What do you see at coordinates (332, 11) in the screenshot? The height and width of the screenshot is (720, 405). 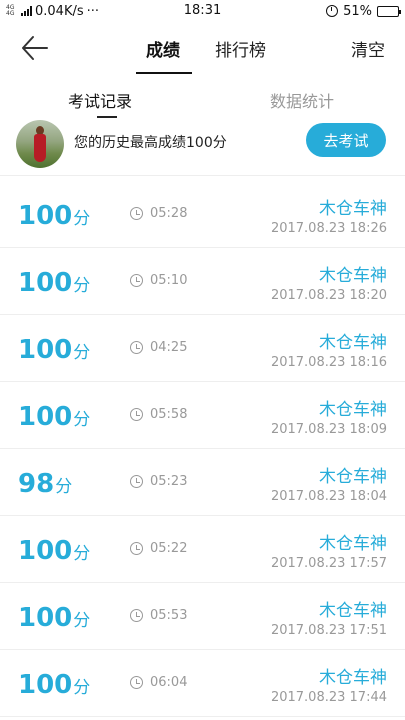 I see `alarm-icon` at bounding box center [332, 11].